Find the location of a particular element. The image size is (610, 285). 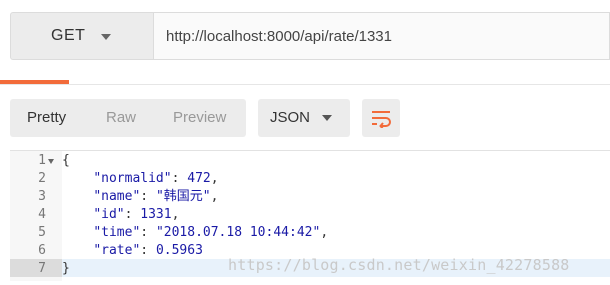

code-line: "normalid": 472, is located at coordinates (336, 179).